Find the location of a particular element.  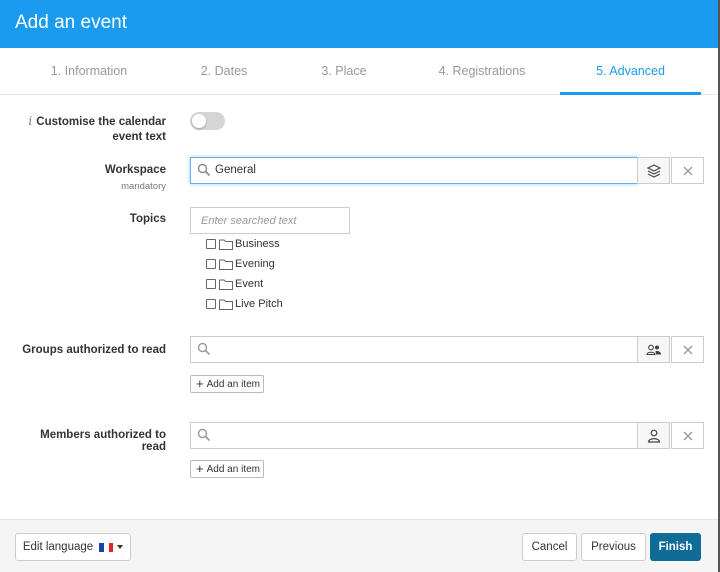

info-icon: i is located at coordinates (30, 121).